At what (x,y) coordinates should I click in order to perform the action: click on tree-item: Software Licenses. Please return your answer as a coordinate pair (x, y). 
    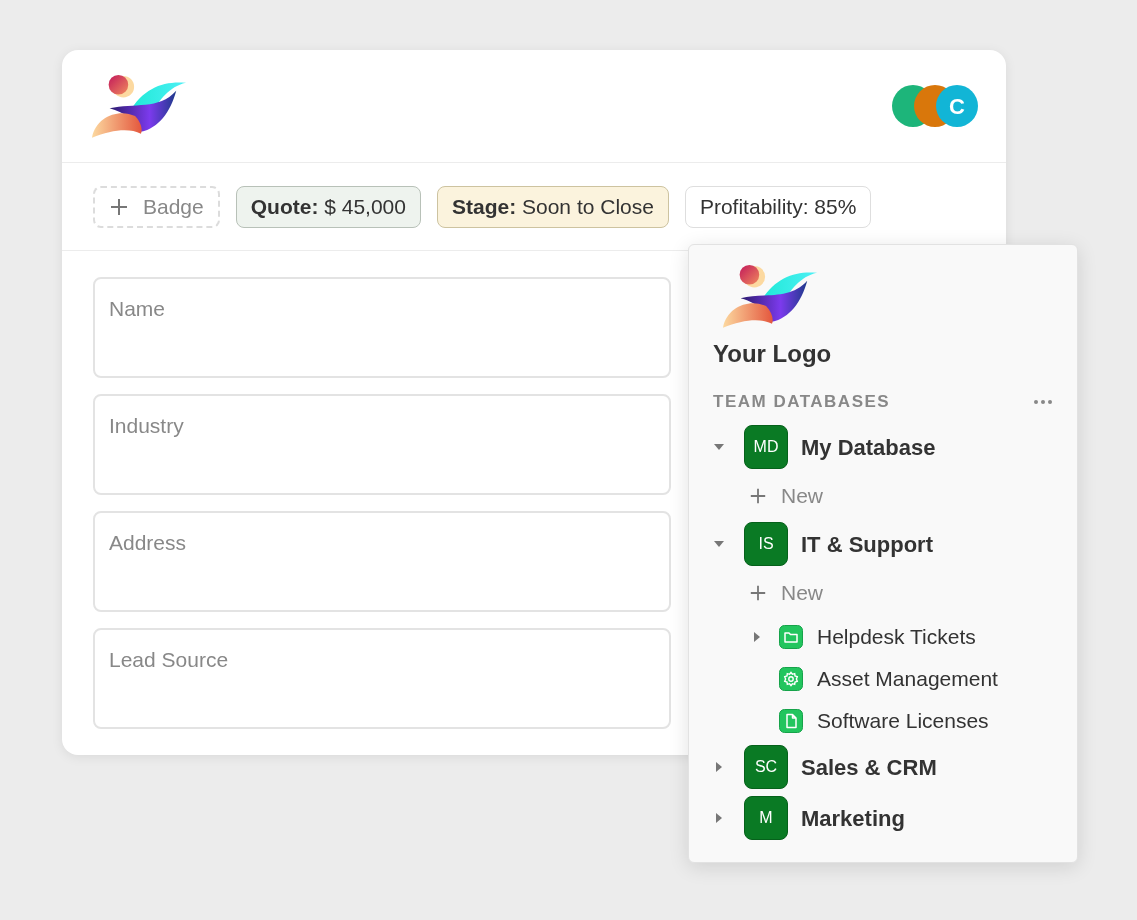
    Looking at the image, I should click on (903, 721).